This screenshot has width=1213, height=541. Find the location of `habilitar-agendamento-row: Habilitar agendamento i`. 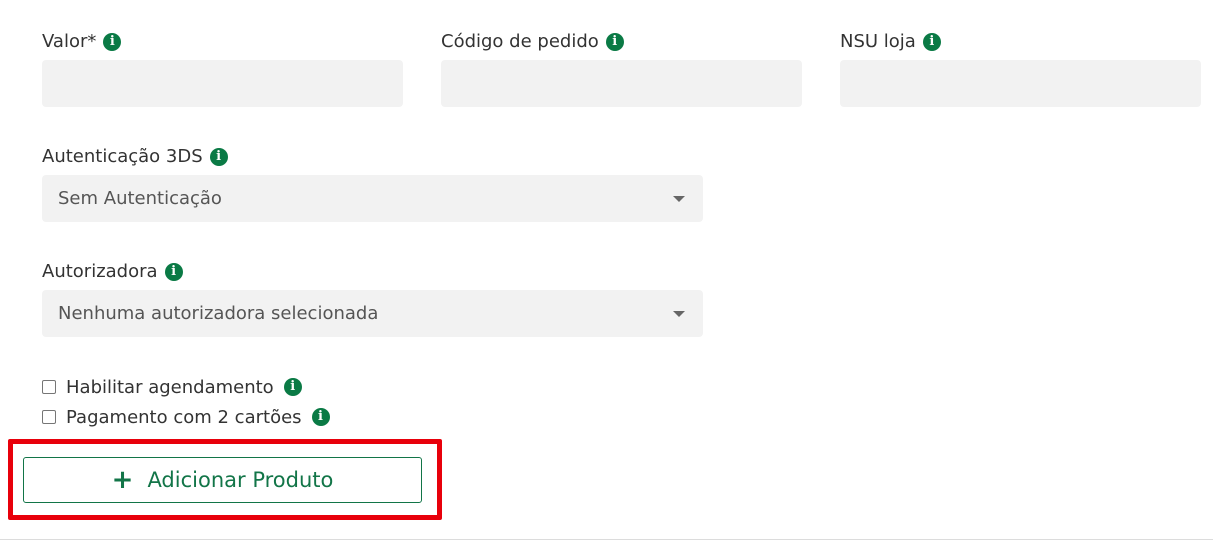

habilitar-agendamento-row: Habilitar agendamento i is located at coordinates (172, 387).